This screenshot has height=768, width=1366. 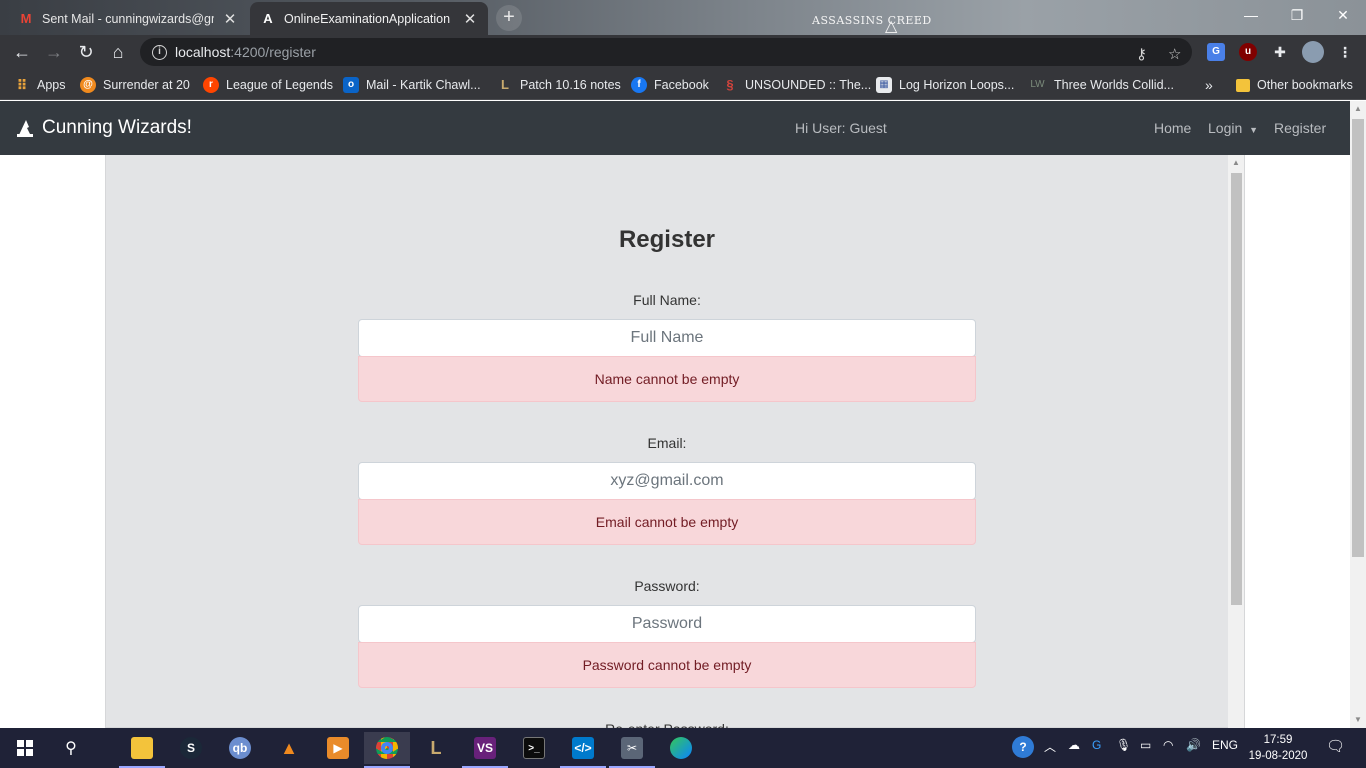 I want to click on url-path: :4200/register, so click(x=273, y=52).